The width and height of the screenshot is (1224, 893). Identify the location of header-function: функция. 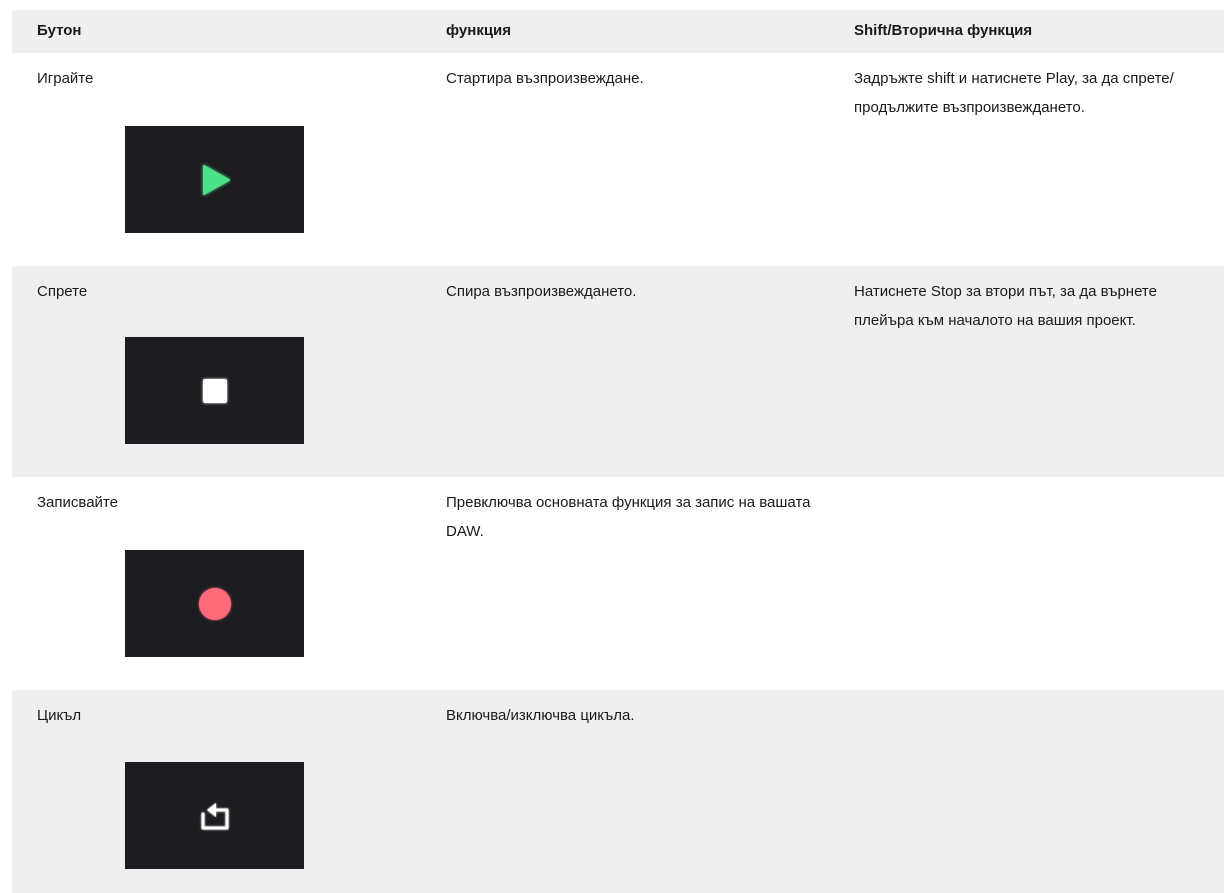
(479, 30).